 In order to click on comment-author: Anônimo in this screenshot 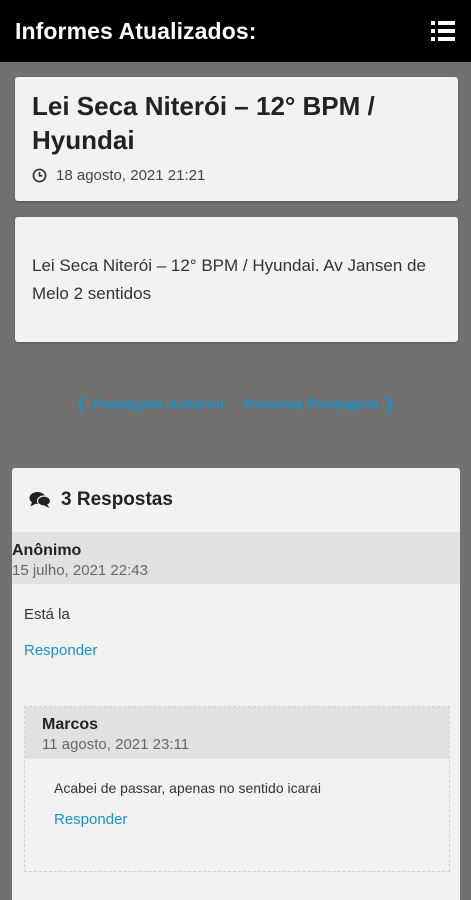, I will do `click(47, 550)`.